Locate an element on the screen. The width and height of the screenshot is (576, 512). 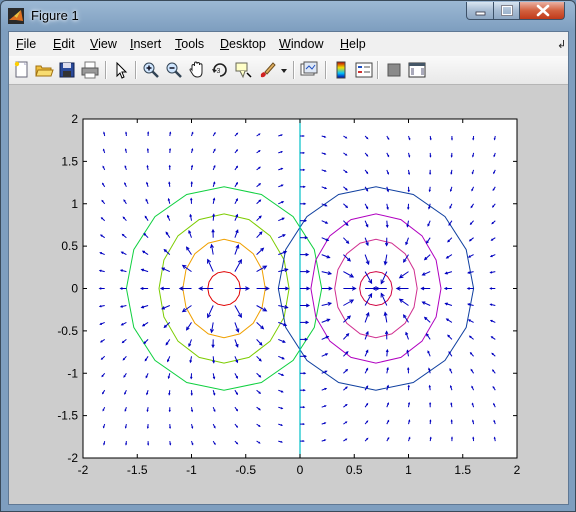
menu-insert: Insert is located at coordinates (145, 44).